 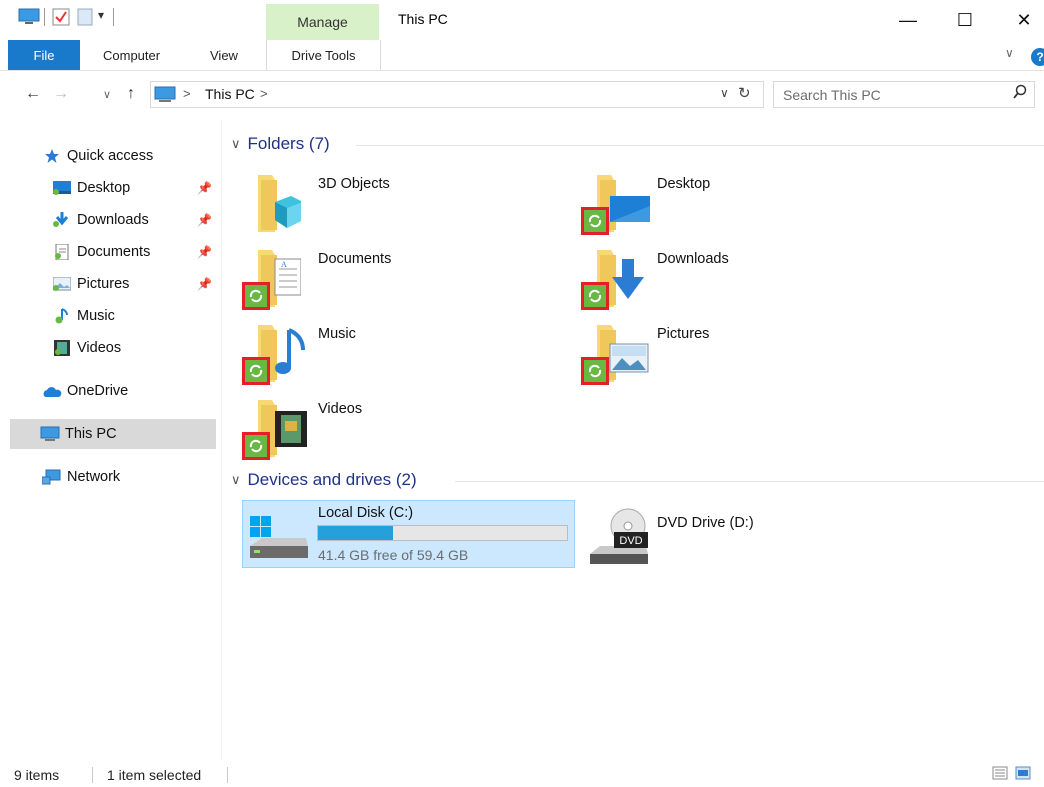 I want to click on close-button: ✕, so click(x=1022, y=20).